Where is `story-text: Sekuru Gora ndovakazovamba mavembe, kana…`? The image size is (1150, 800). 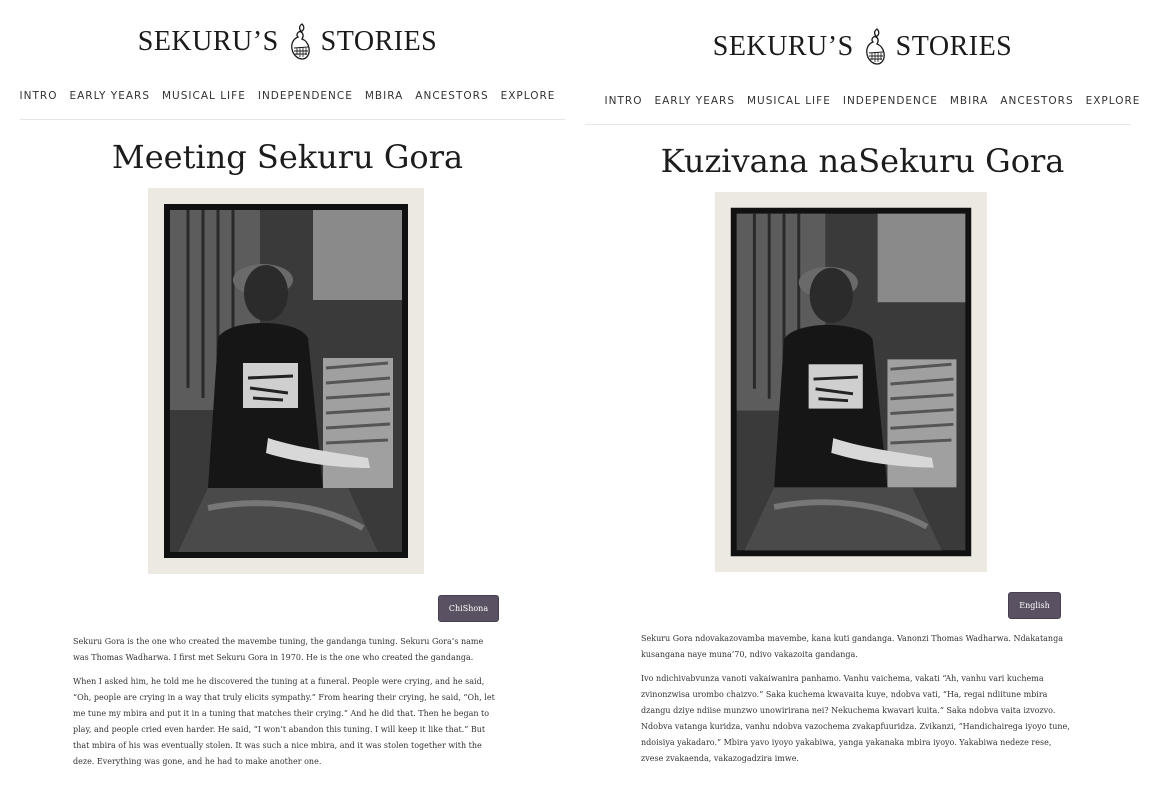 story-text: Sekuru Gora ndovakazovamba mavembe, kana… is located at coordinates (856, 703).